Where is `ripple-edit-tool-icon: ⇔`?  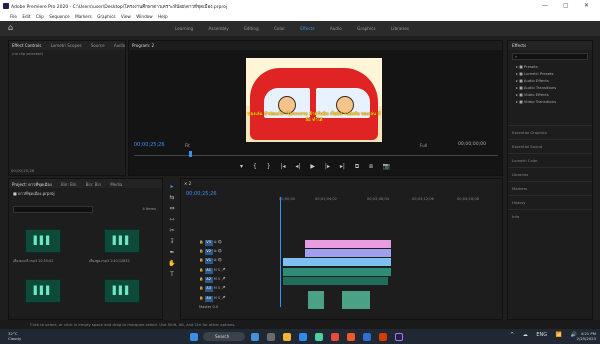
ripple-edit-tool-icon: ⇔ is located at coordinates (172, 210).